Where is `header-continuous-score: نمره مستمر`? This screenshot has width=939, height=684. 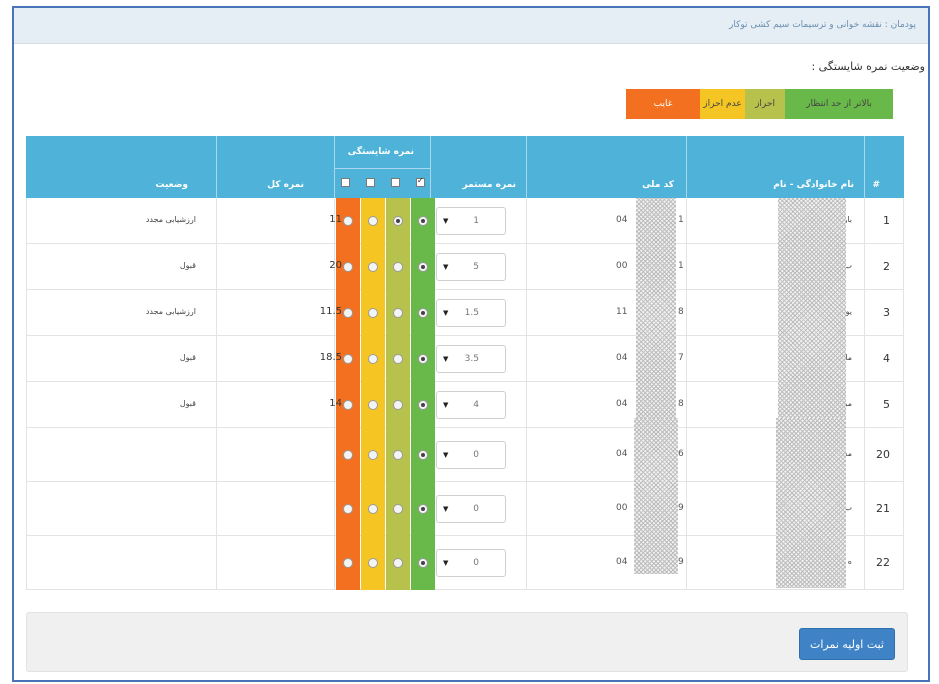 header-continuous-score: نمره مستمر is located at coordinates (489, 185).